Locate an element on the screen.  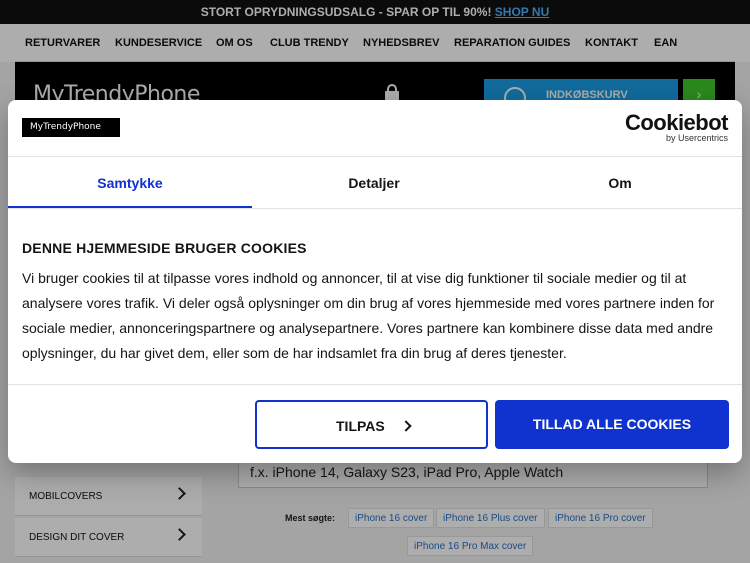
customize-label: TILPAS is located at coordinates (360, 426).